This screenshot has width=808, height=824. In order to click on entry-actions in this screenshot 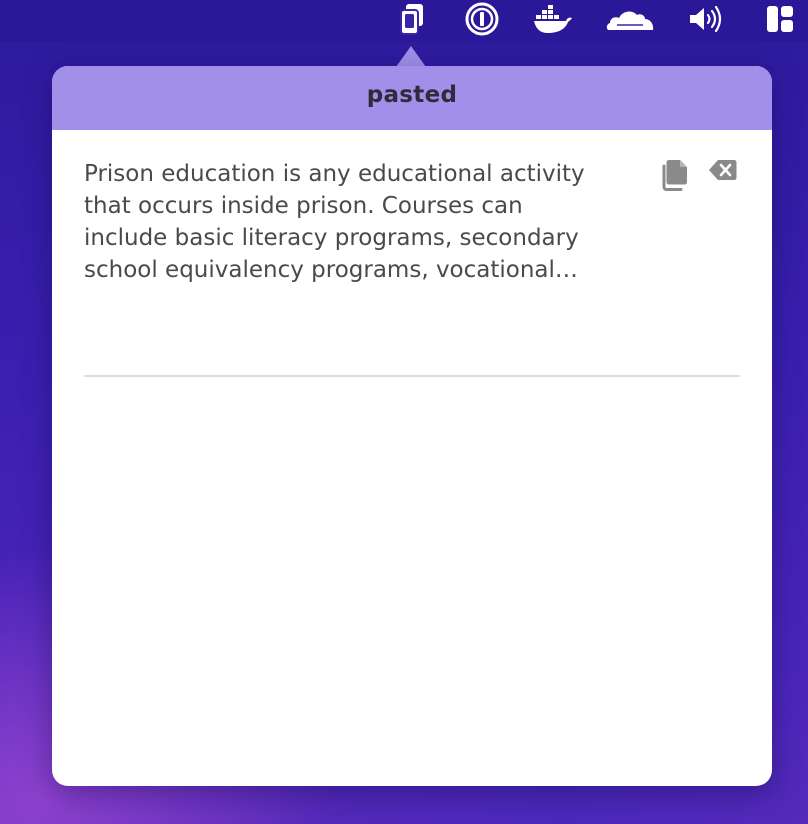, I will do `click(699, 175)`.